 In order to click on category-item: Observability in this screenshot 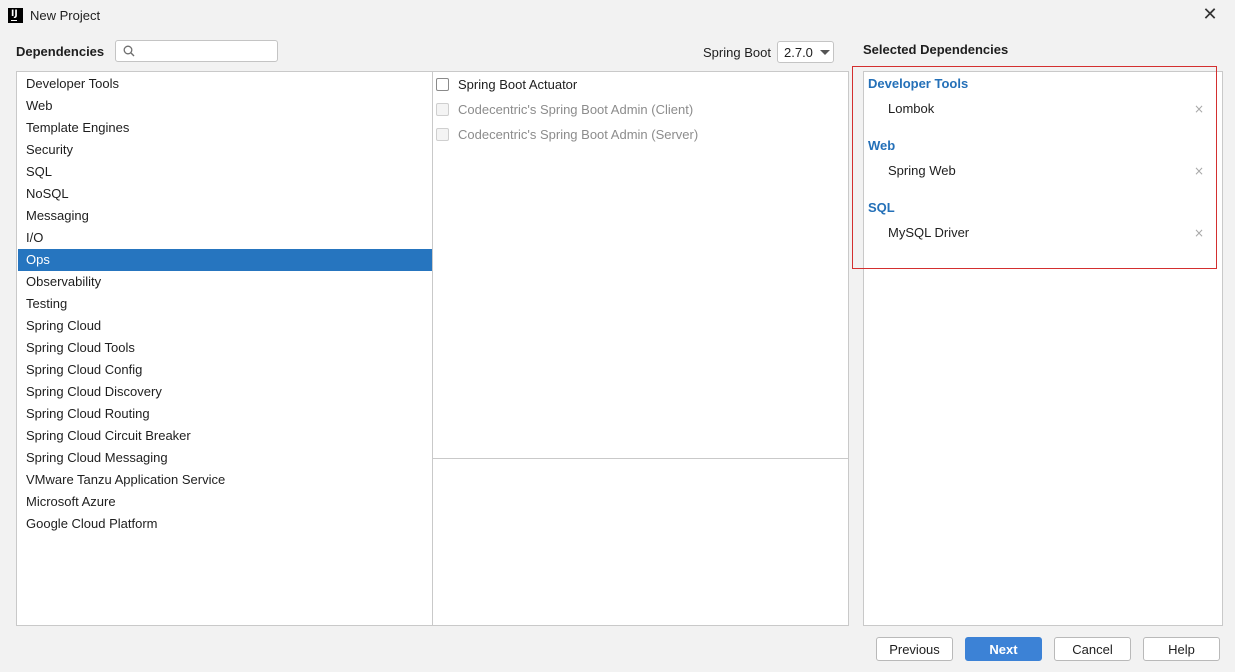, I will do `click(225, 282)`.